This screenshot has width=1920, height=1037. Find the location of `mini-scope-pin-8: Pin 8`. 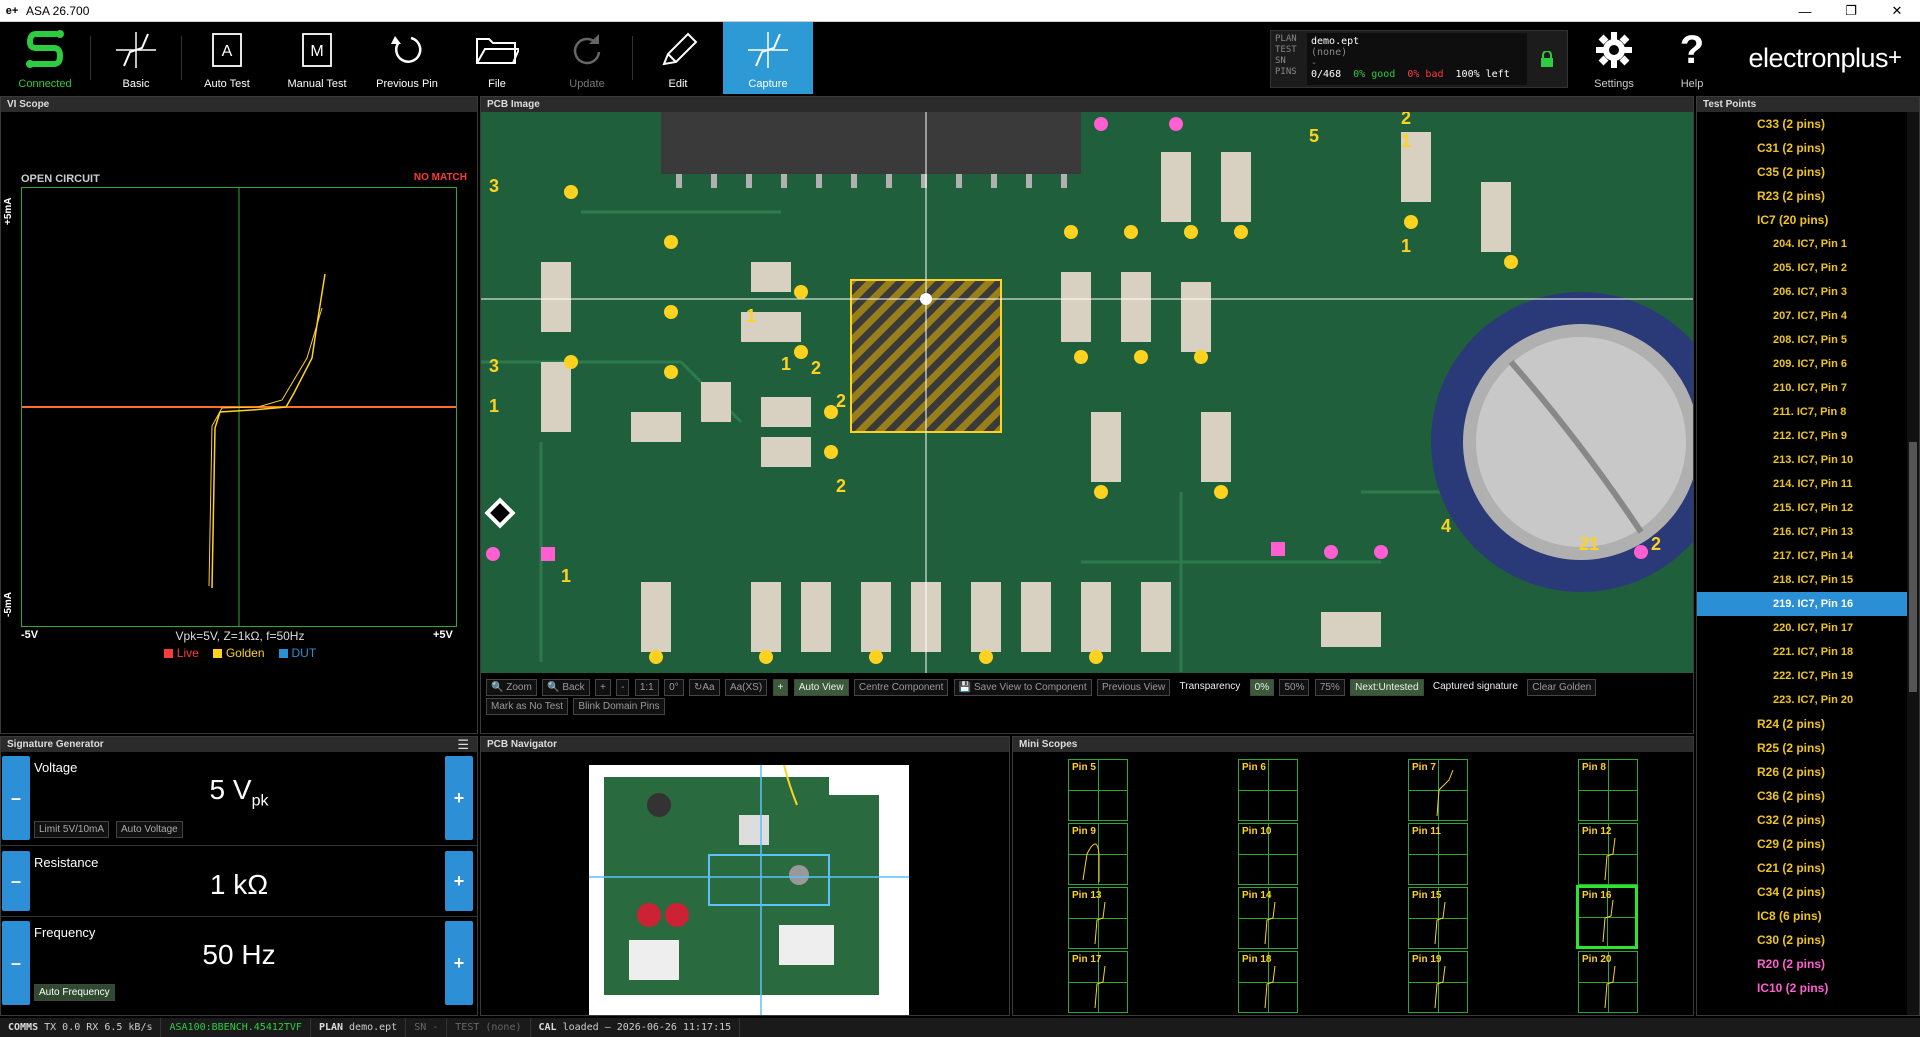

mini-scope-pin-8: Pin 8 is located at coordinates (1608, 790).